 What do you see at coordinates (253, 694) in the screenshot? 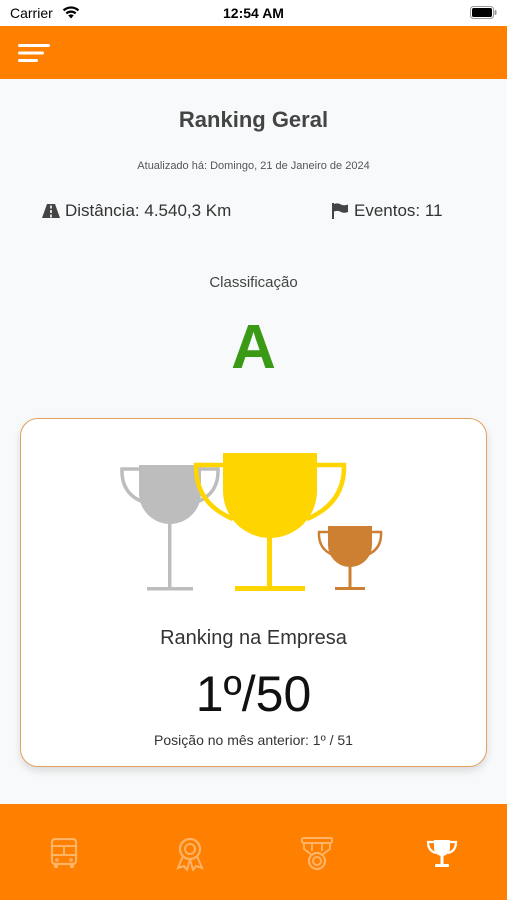
I see `ranking-position: 1º/50` at bounding box center [253, 694].